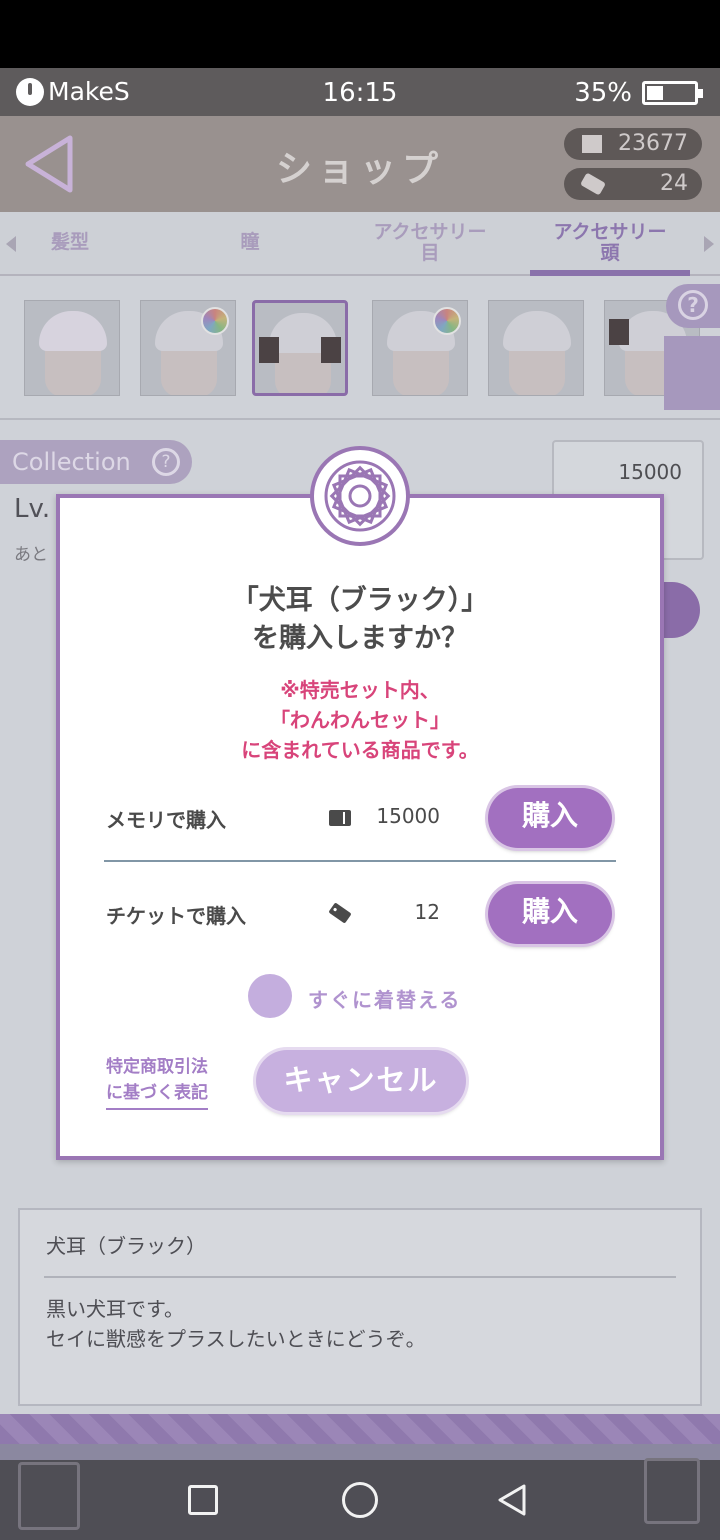 The height and width of the screenshot is (1540, 720). Describe the element at coordinates (166, 462) in the screenshot. I see `collection-help-icon: ?` at that location.